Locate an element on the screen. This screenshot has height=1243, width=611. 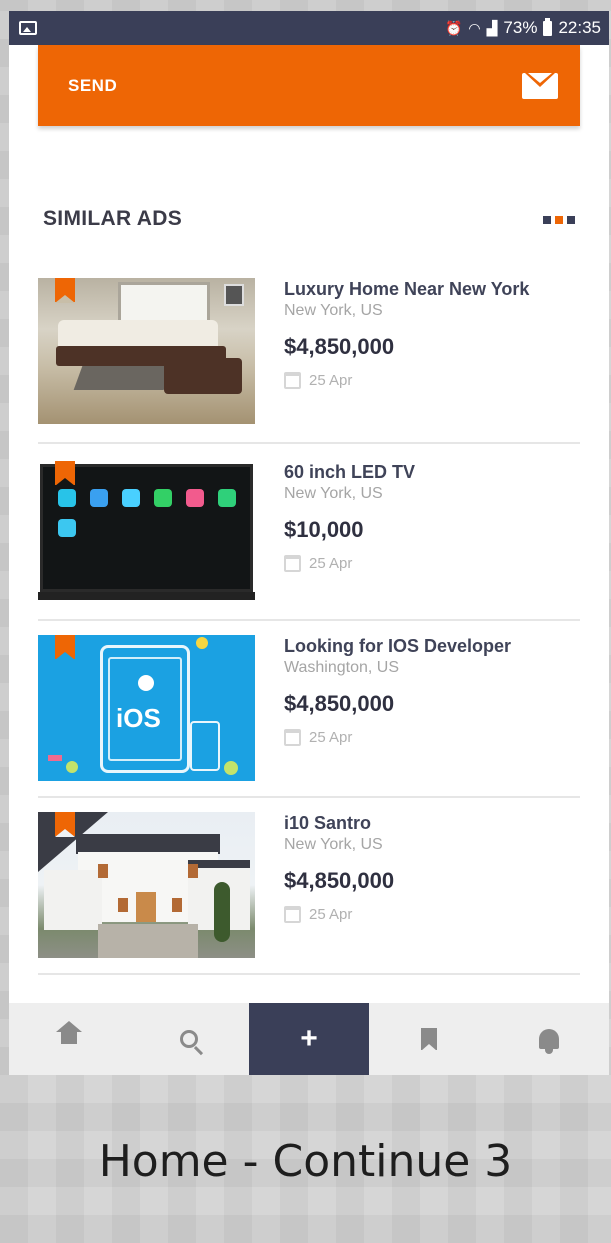
send-button: SEND is located at coordinates (309, 85).